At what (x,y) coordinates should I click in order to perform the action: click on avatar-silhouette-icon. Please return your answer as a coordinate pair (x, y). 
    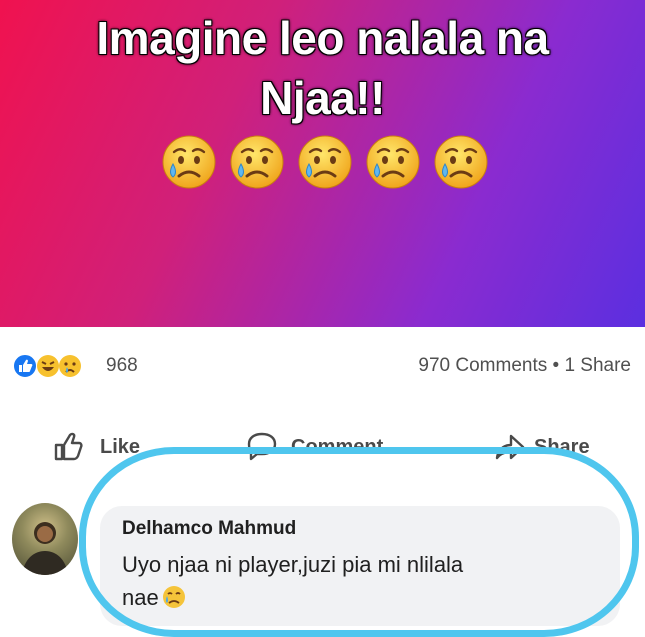
    Looking at the image, I should click on (45, 548).